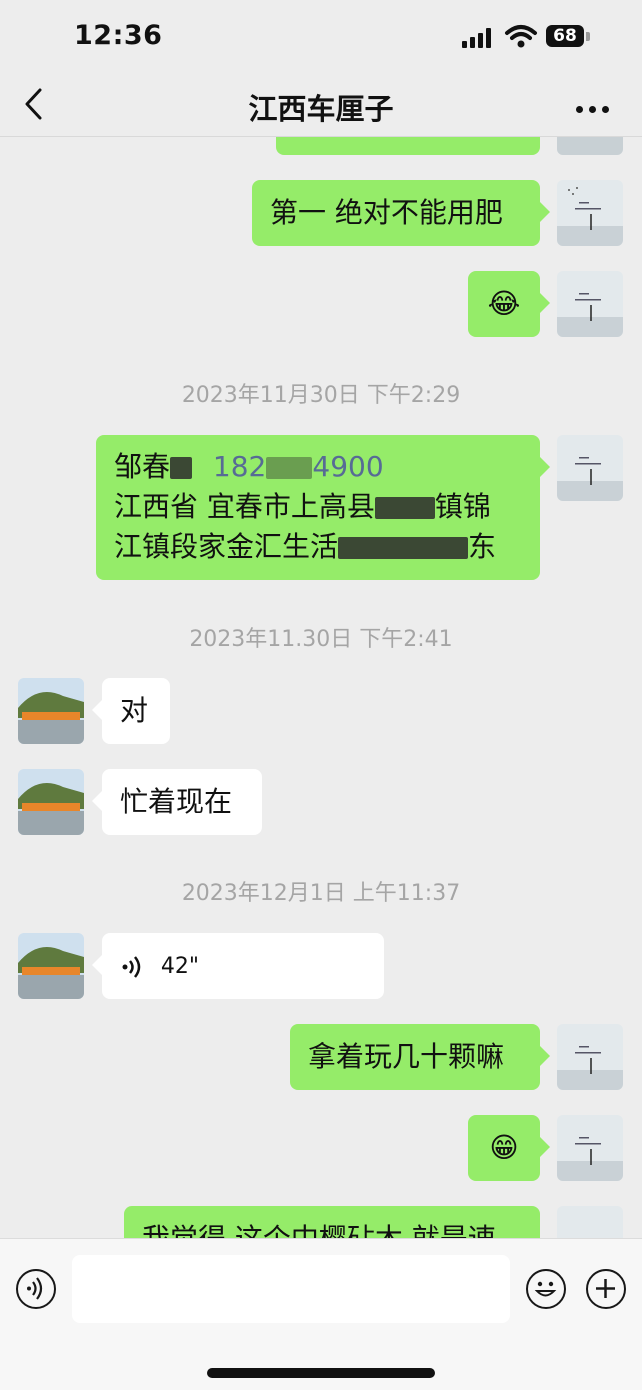  Describe the element at coordinates (305, 546) in the screenshot. I see `message-line: 江镇段家金汇生活东` at that location.